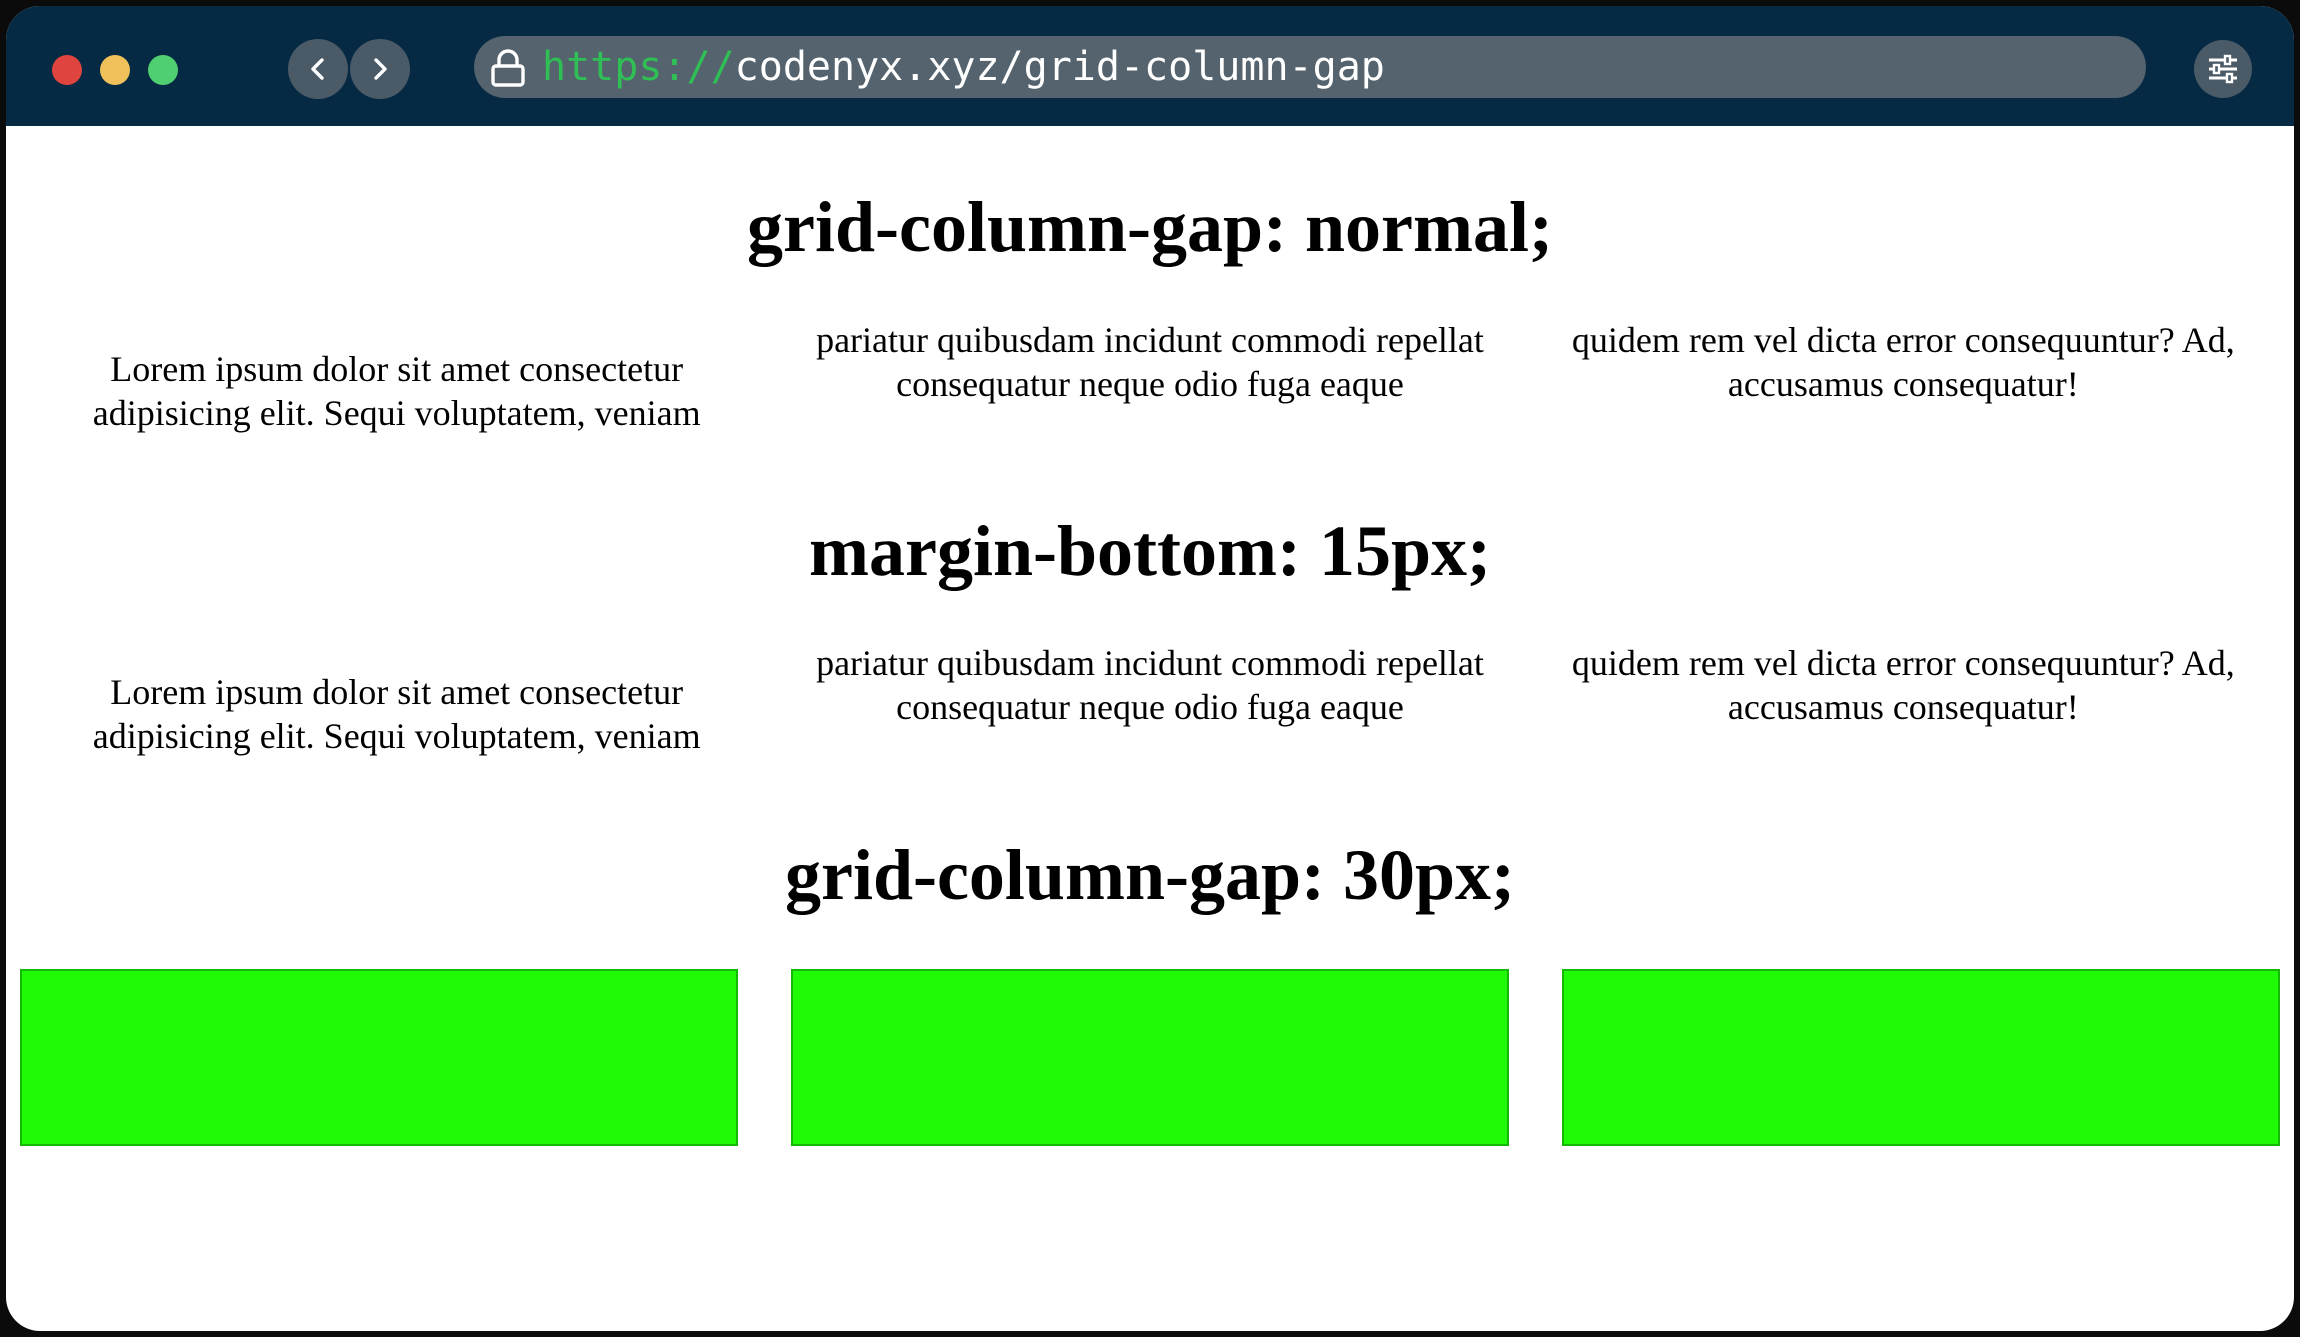 The width and height of the screenshot is (2300, 1337). I want to click on minimize-window-button, so click(115, 70).